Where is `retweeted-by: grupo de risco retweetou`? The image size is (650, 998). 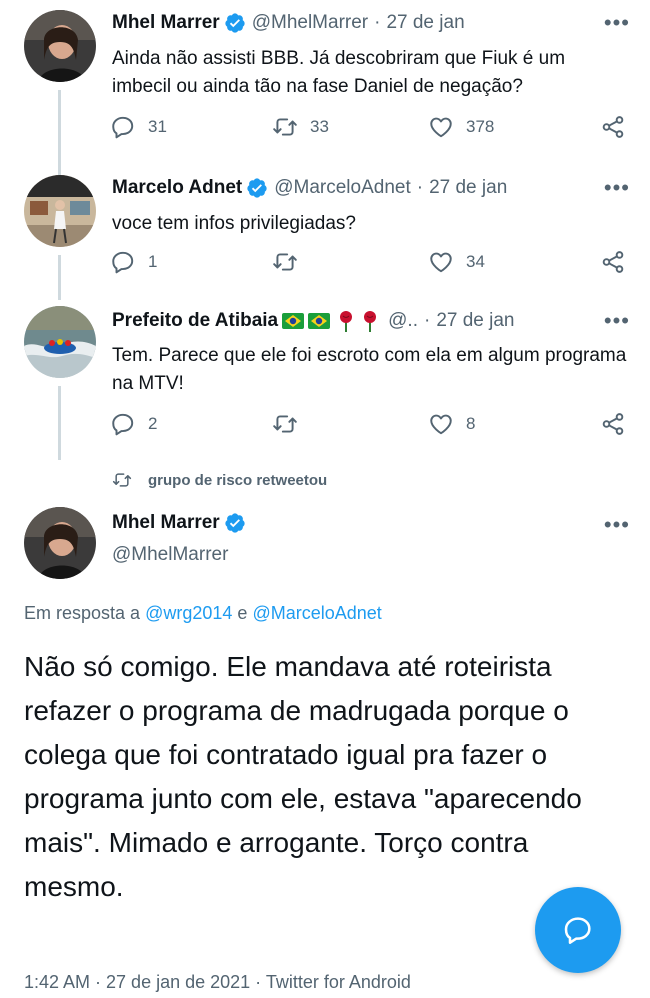
retweeted-by: grupo de risco retweetou is located at coordinates (218, 480).